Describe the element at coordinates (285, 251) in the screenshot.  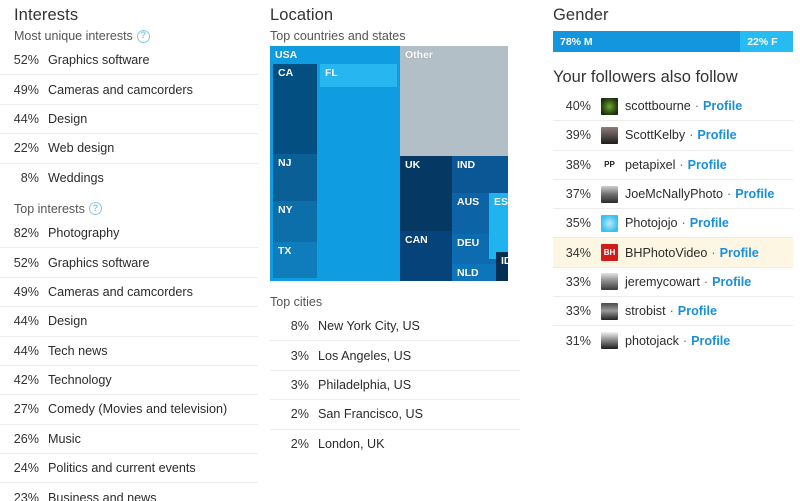
I see `treemap-tile-label: TX` at that location.